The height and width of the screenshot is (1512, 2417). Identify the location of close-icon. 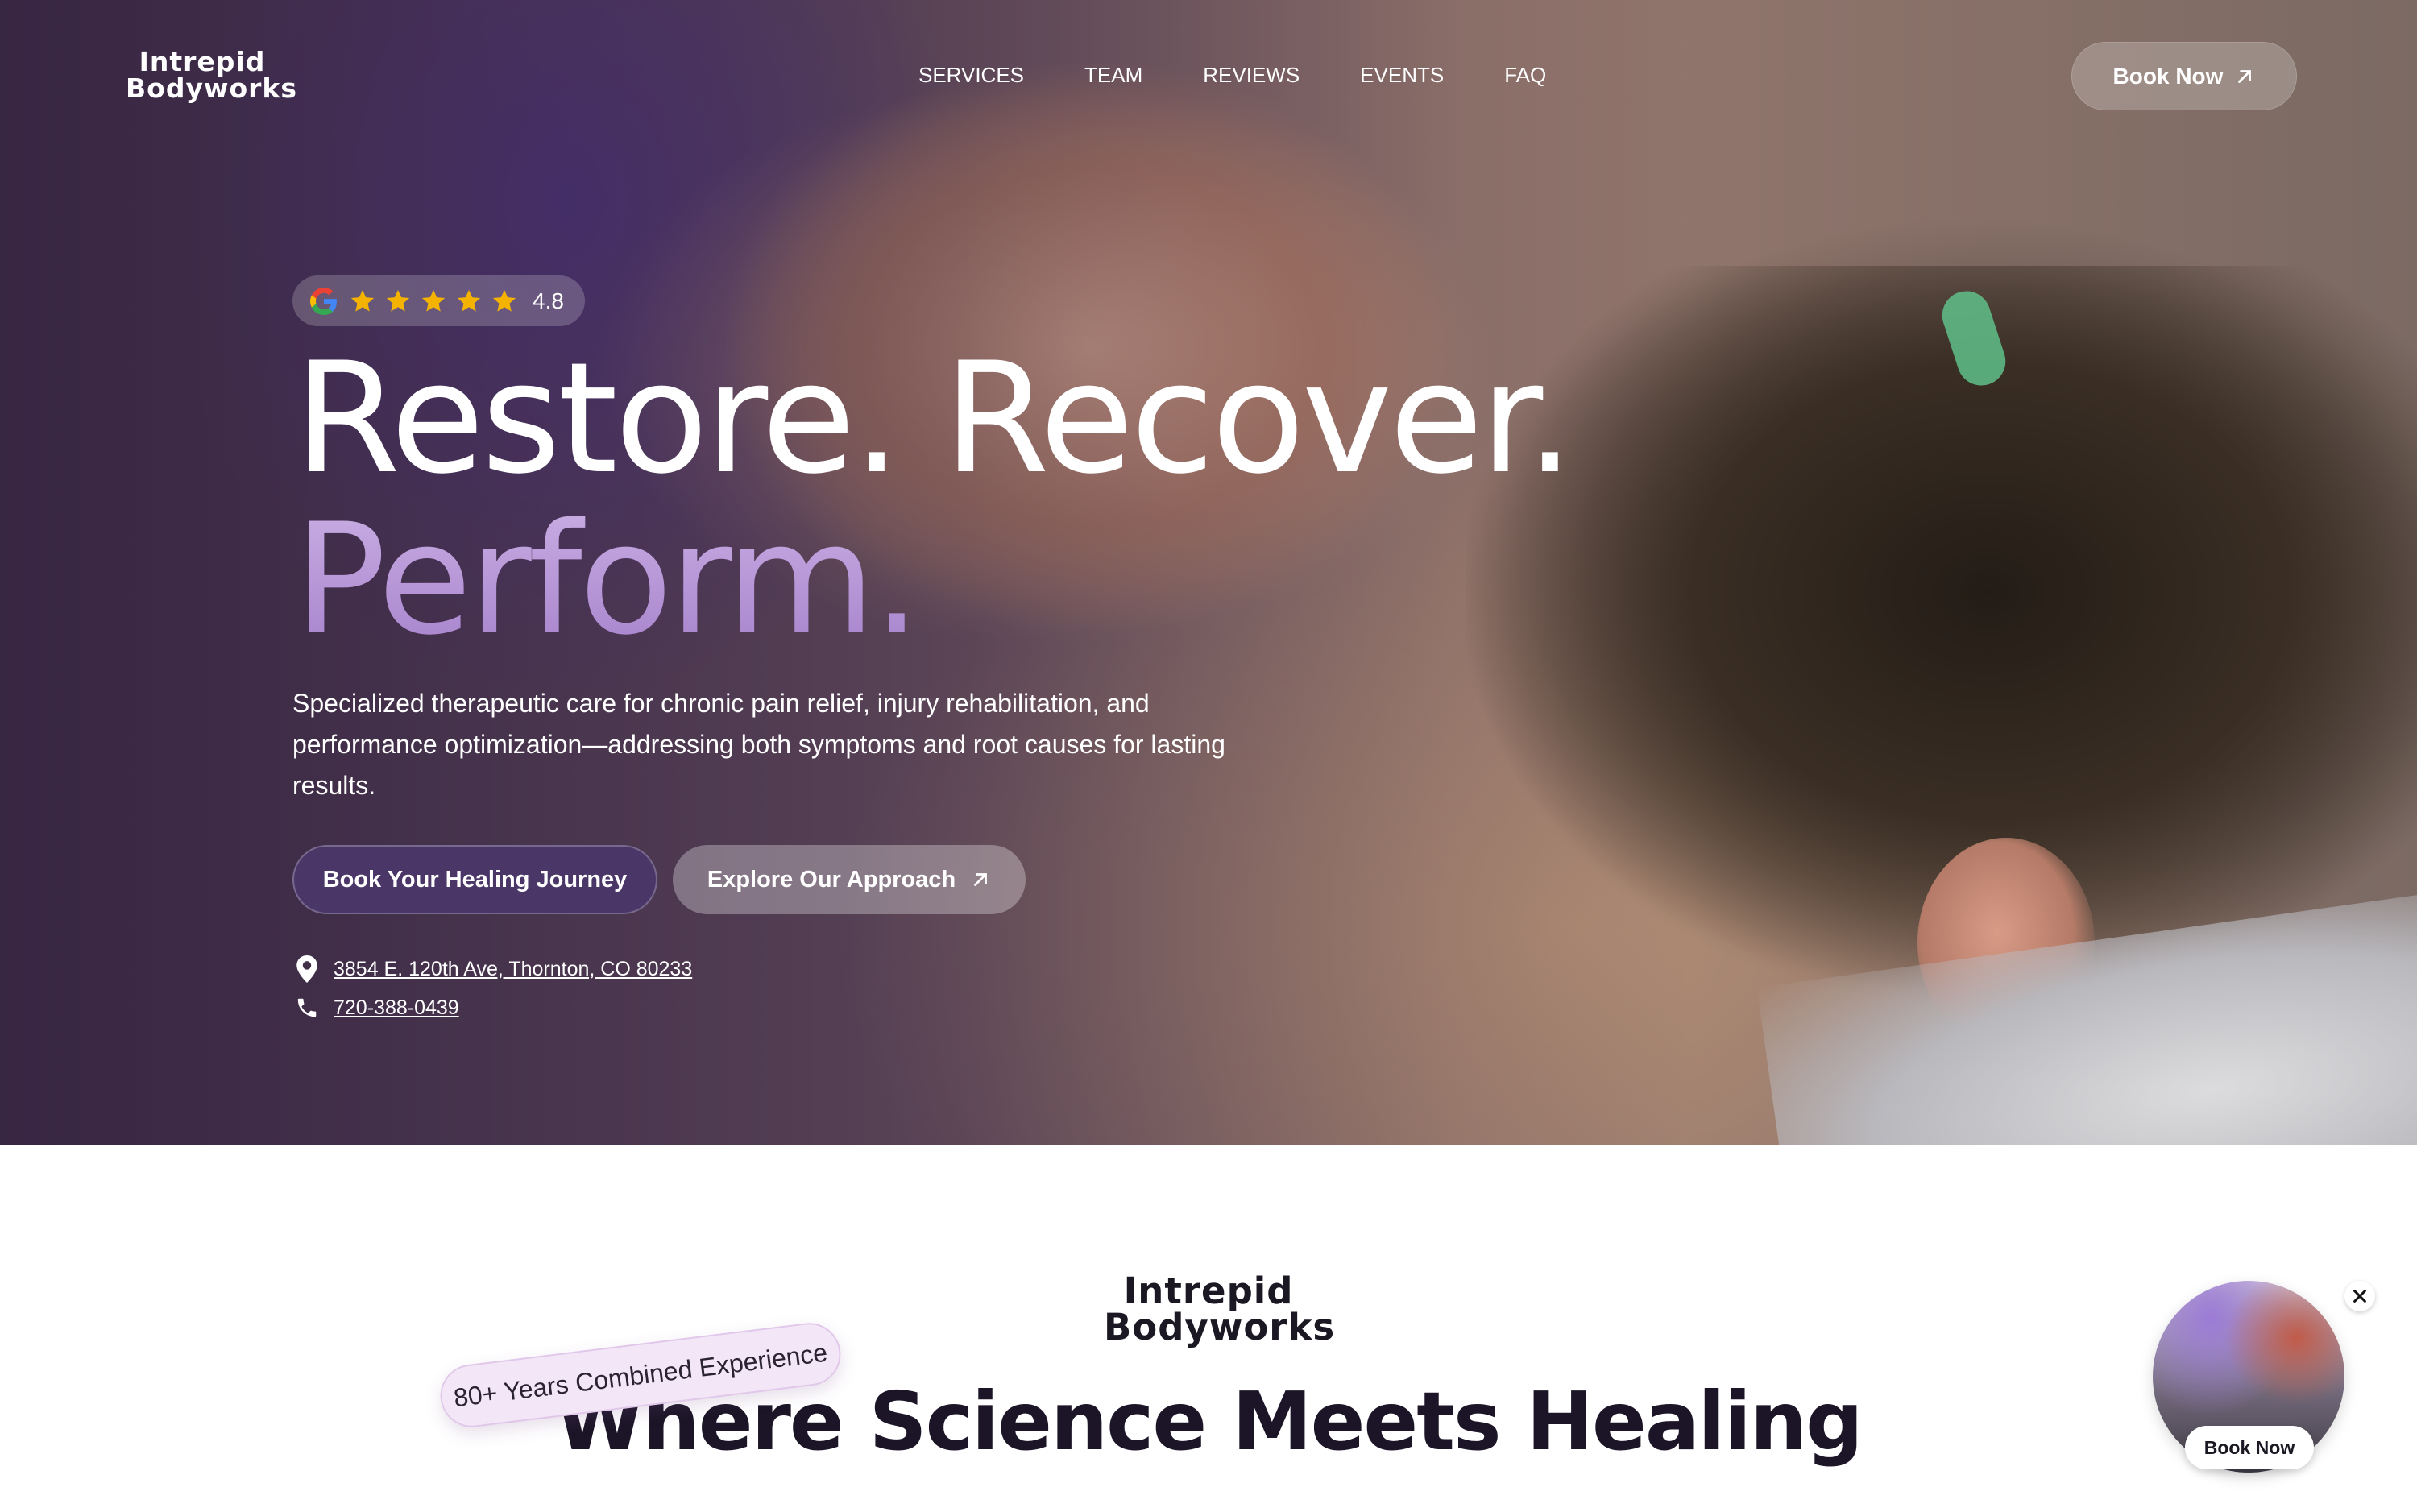
(2359, 1297).